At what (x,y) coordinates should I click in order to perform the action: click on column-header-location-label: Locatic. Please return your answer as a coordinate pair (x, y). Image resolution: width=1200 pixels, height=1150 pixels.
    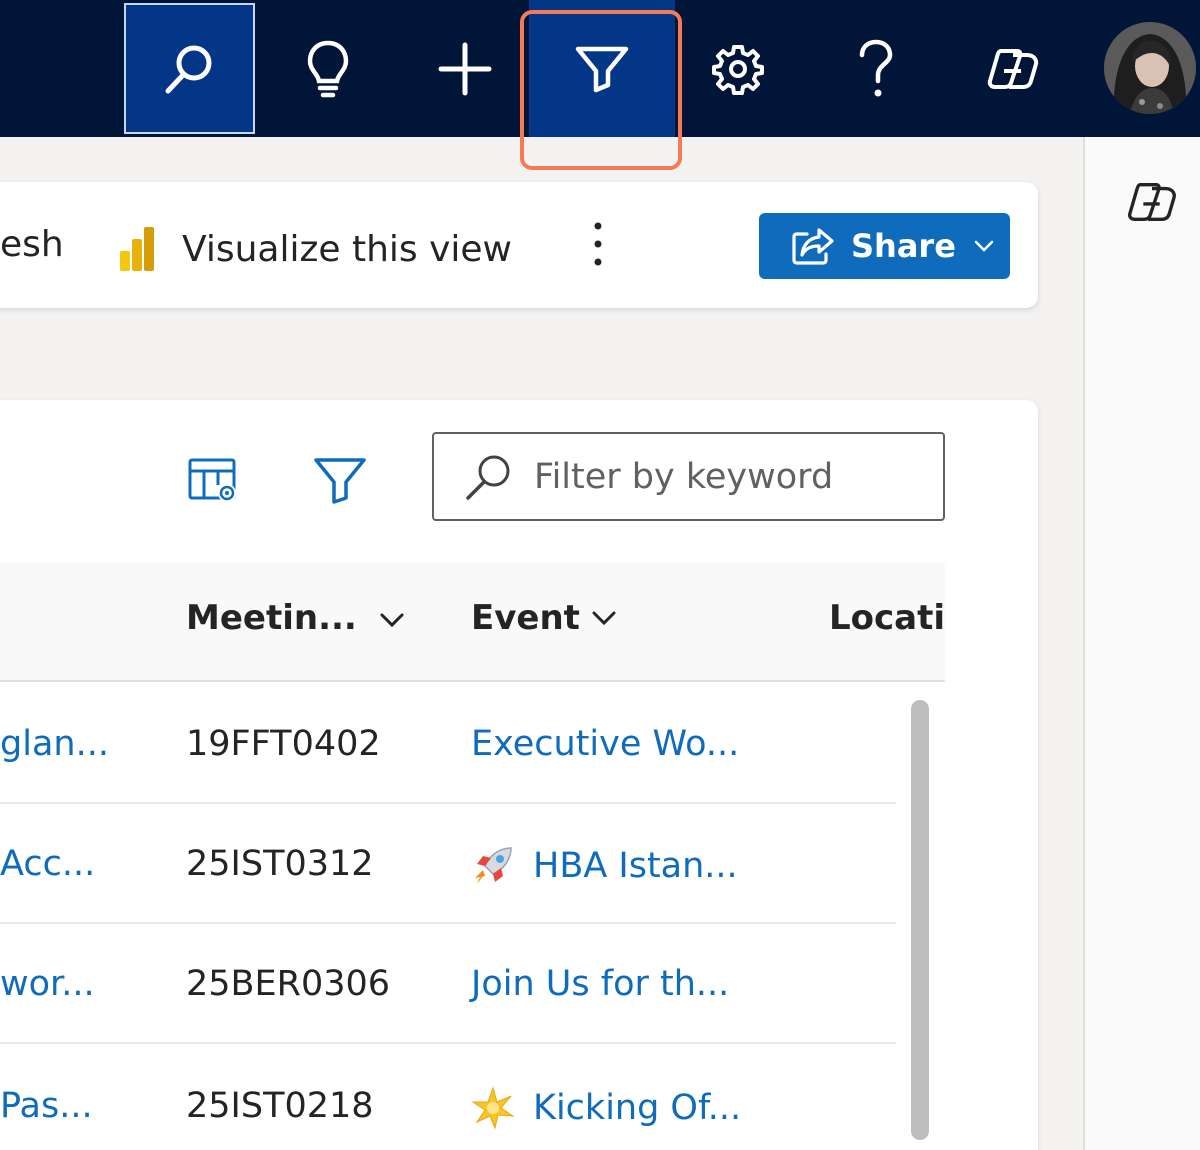
    Looking at the image, I should click on (887, 618).